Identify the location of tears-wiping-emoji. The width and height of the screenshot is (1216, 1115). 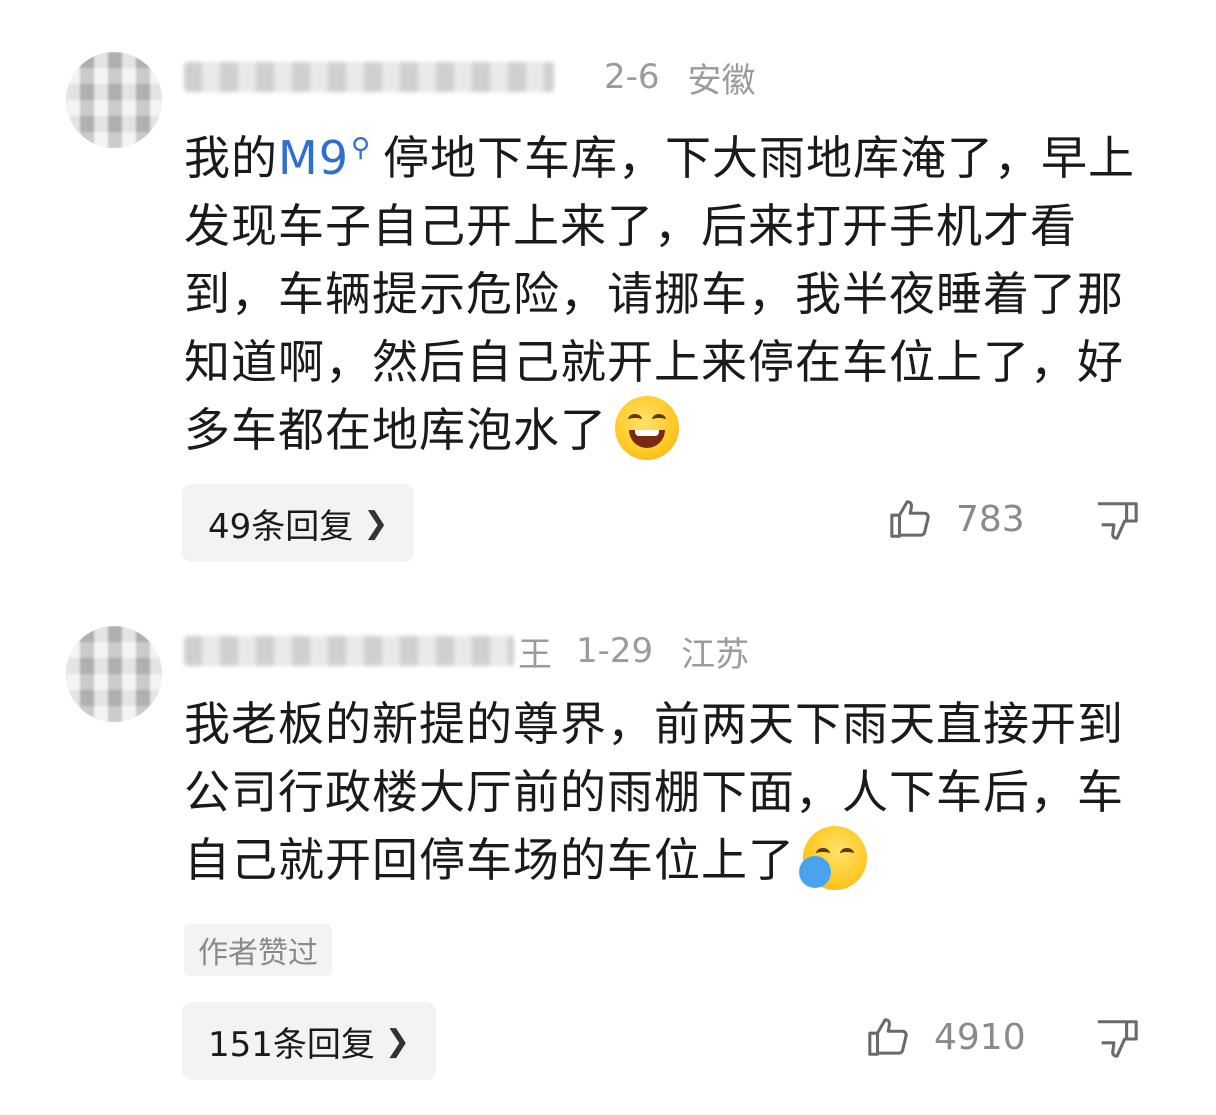
(833, 858).